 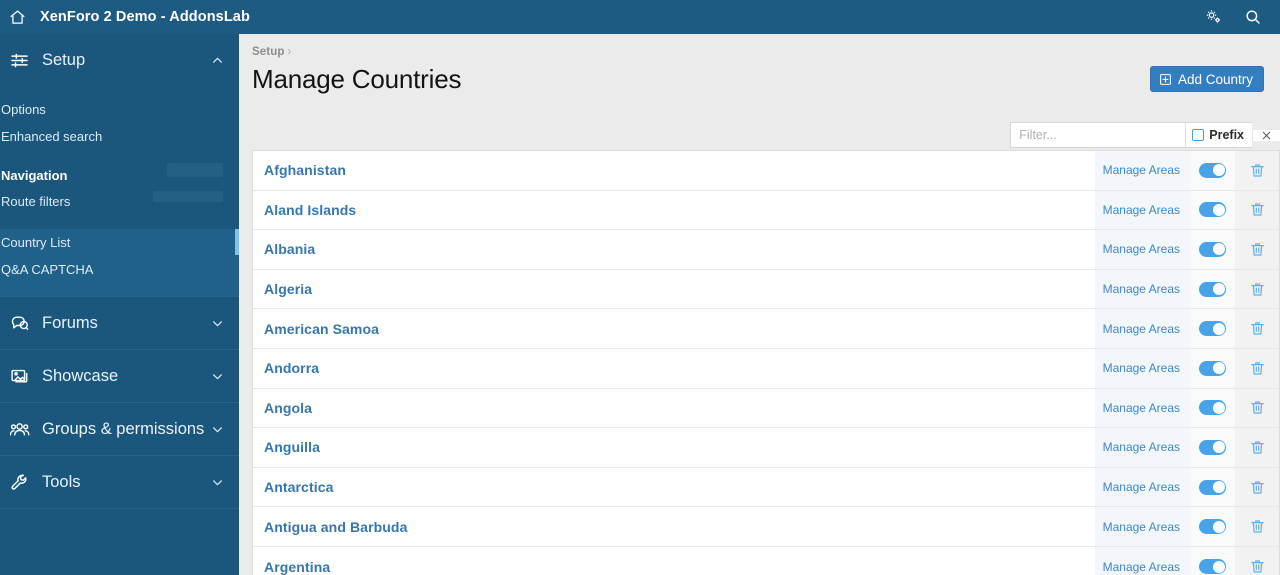 What do you see at coordinates (119, 482) in the screenshot?
I see `sidebar-section-tools: Tools` at bounding box center [119, 482].